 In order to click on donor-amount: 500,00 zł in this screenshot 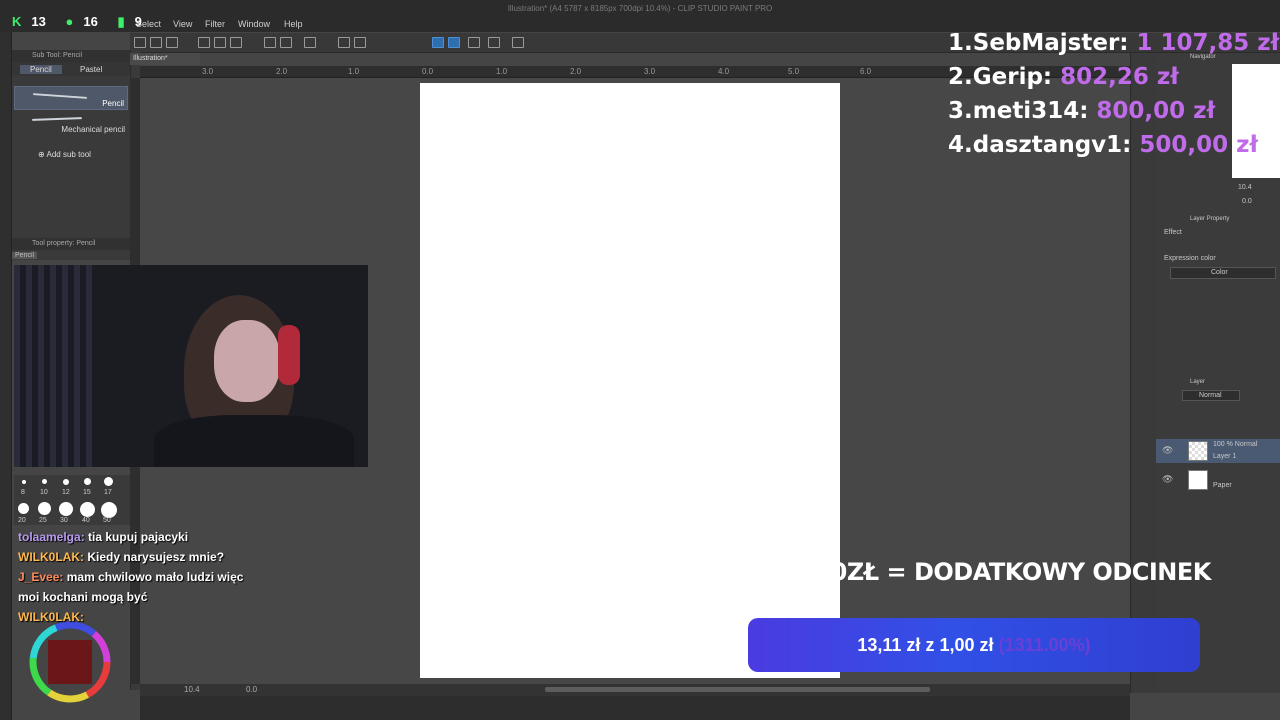, I will do `click(1199, 145)`.